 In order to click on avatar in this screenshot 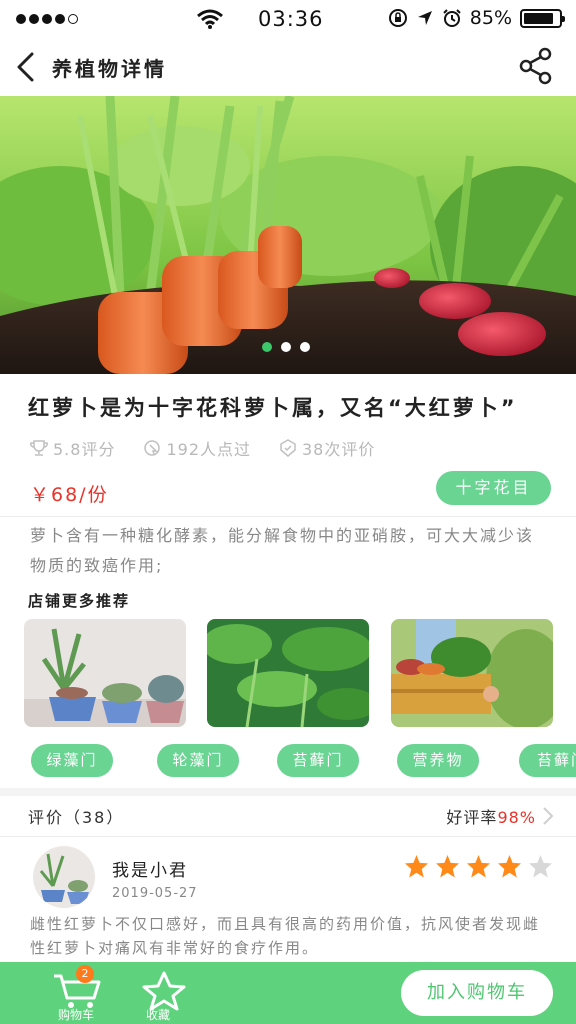, I will do `click(64, 877)`.